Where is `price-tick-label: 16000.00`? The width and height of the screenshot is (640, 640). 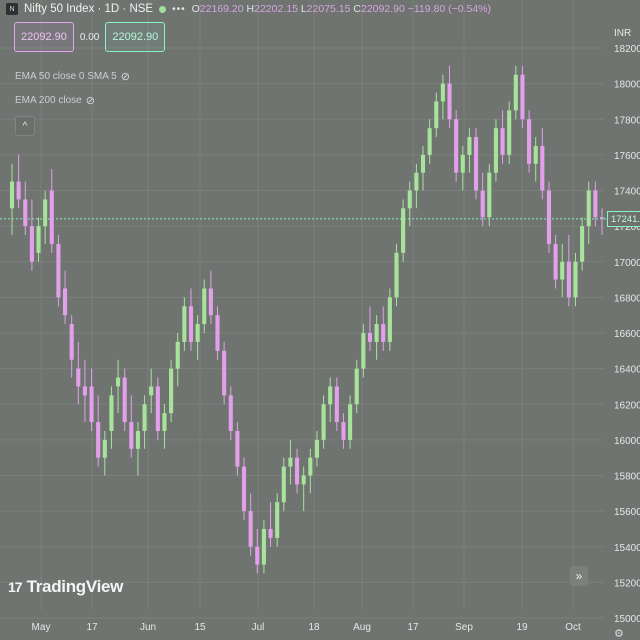 price-tick-label: 16000.00 is located at coordinates (627, 441).